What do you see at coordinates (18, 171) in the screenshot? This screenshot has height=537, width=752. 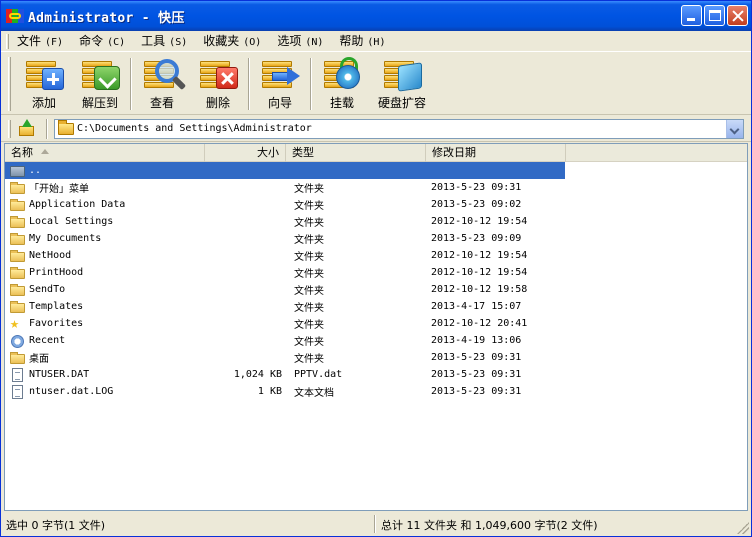 I see `parent-folder-icon` at bounding box center [18, 171].